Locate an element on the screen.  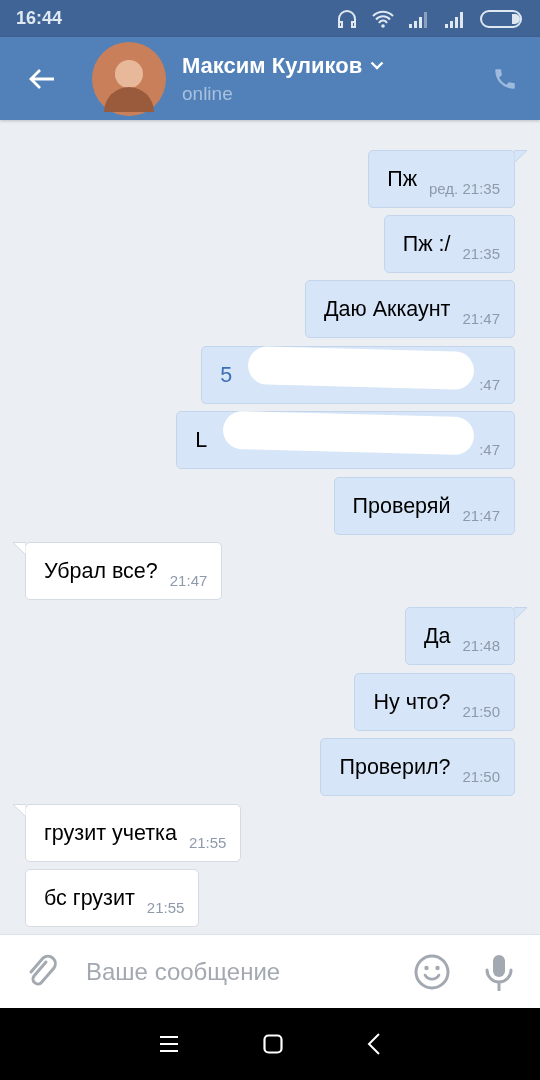
message-text: Да is located at coordinates (437, 637).